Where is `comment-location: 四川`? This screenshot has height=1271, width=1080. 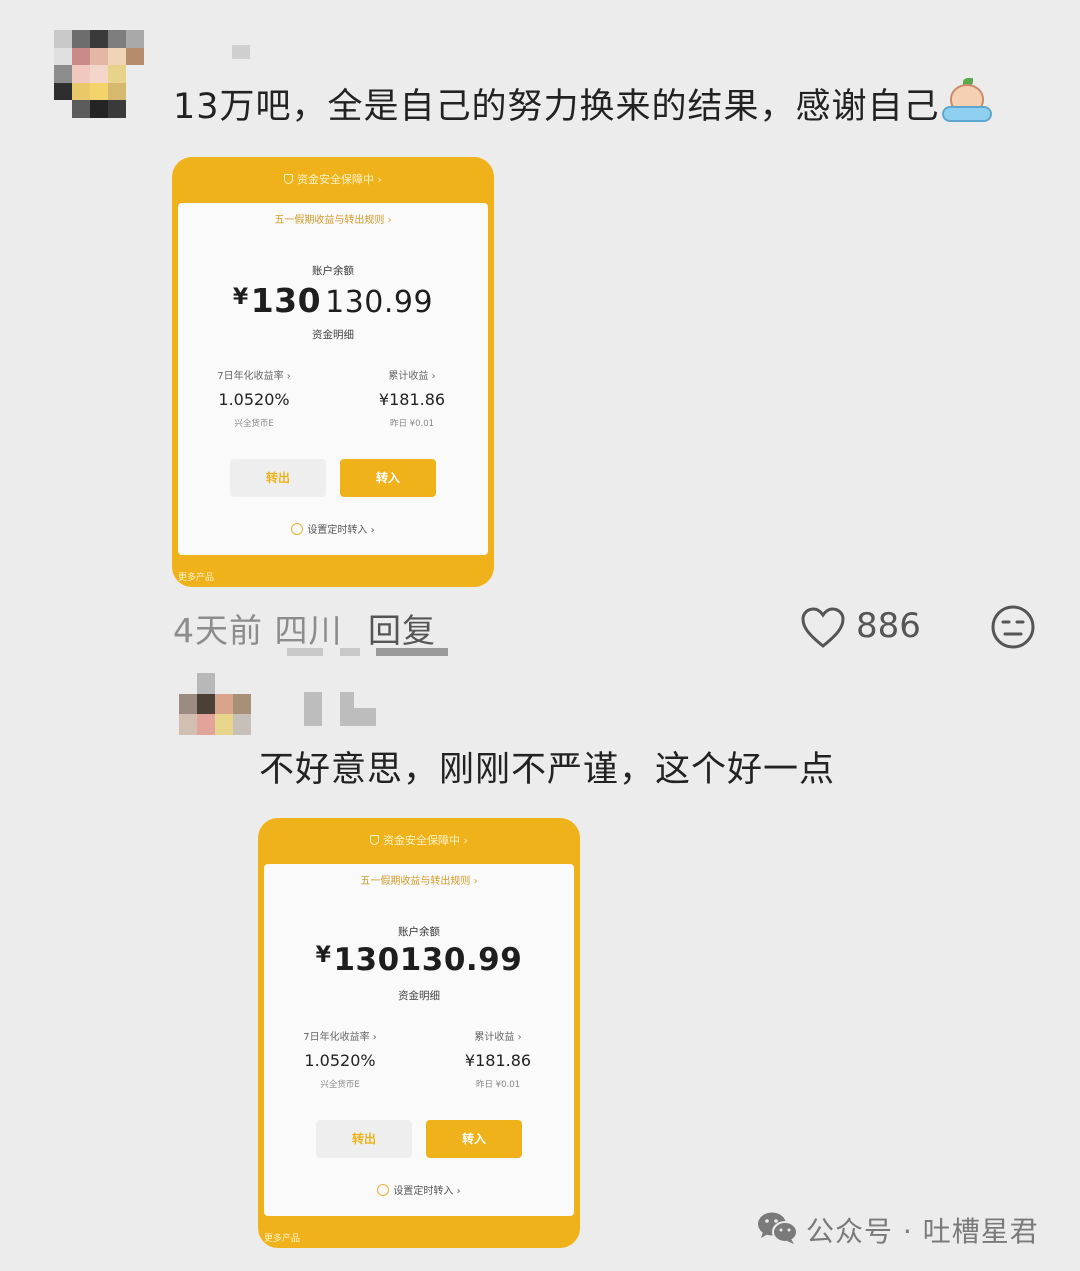
comment-location: 四川 is located at coordinates (308, 630).